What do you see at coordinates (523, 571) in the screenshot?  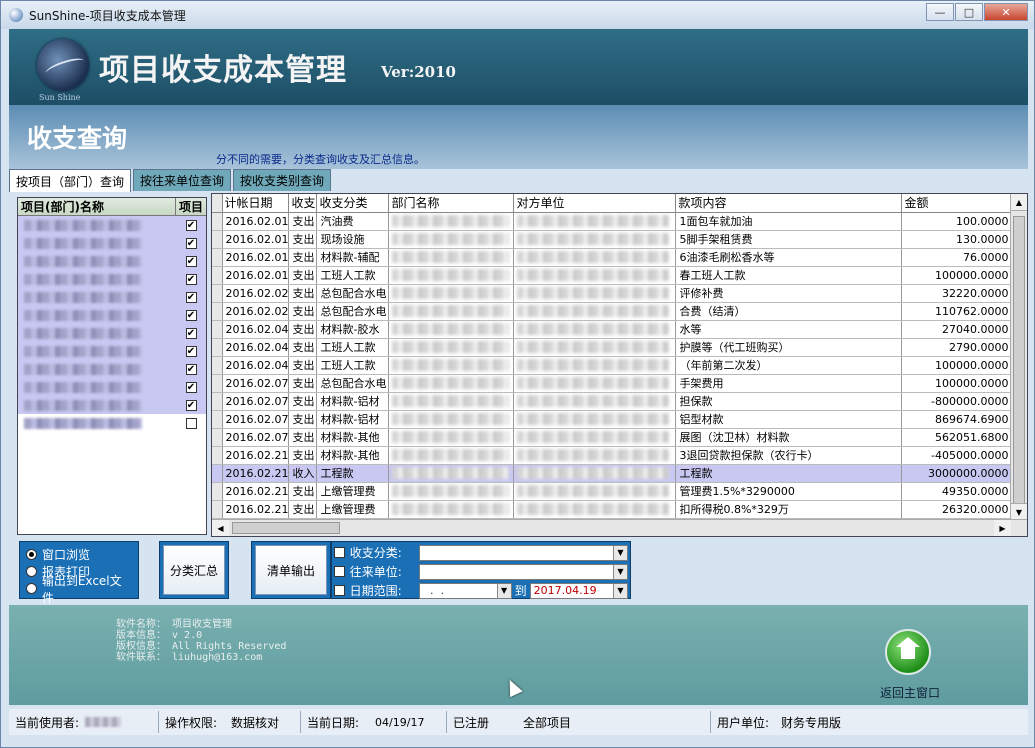 I see `partner-select: ▼` at bounding box center [523, 571].